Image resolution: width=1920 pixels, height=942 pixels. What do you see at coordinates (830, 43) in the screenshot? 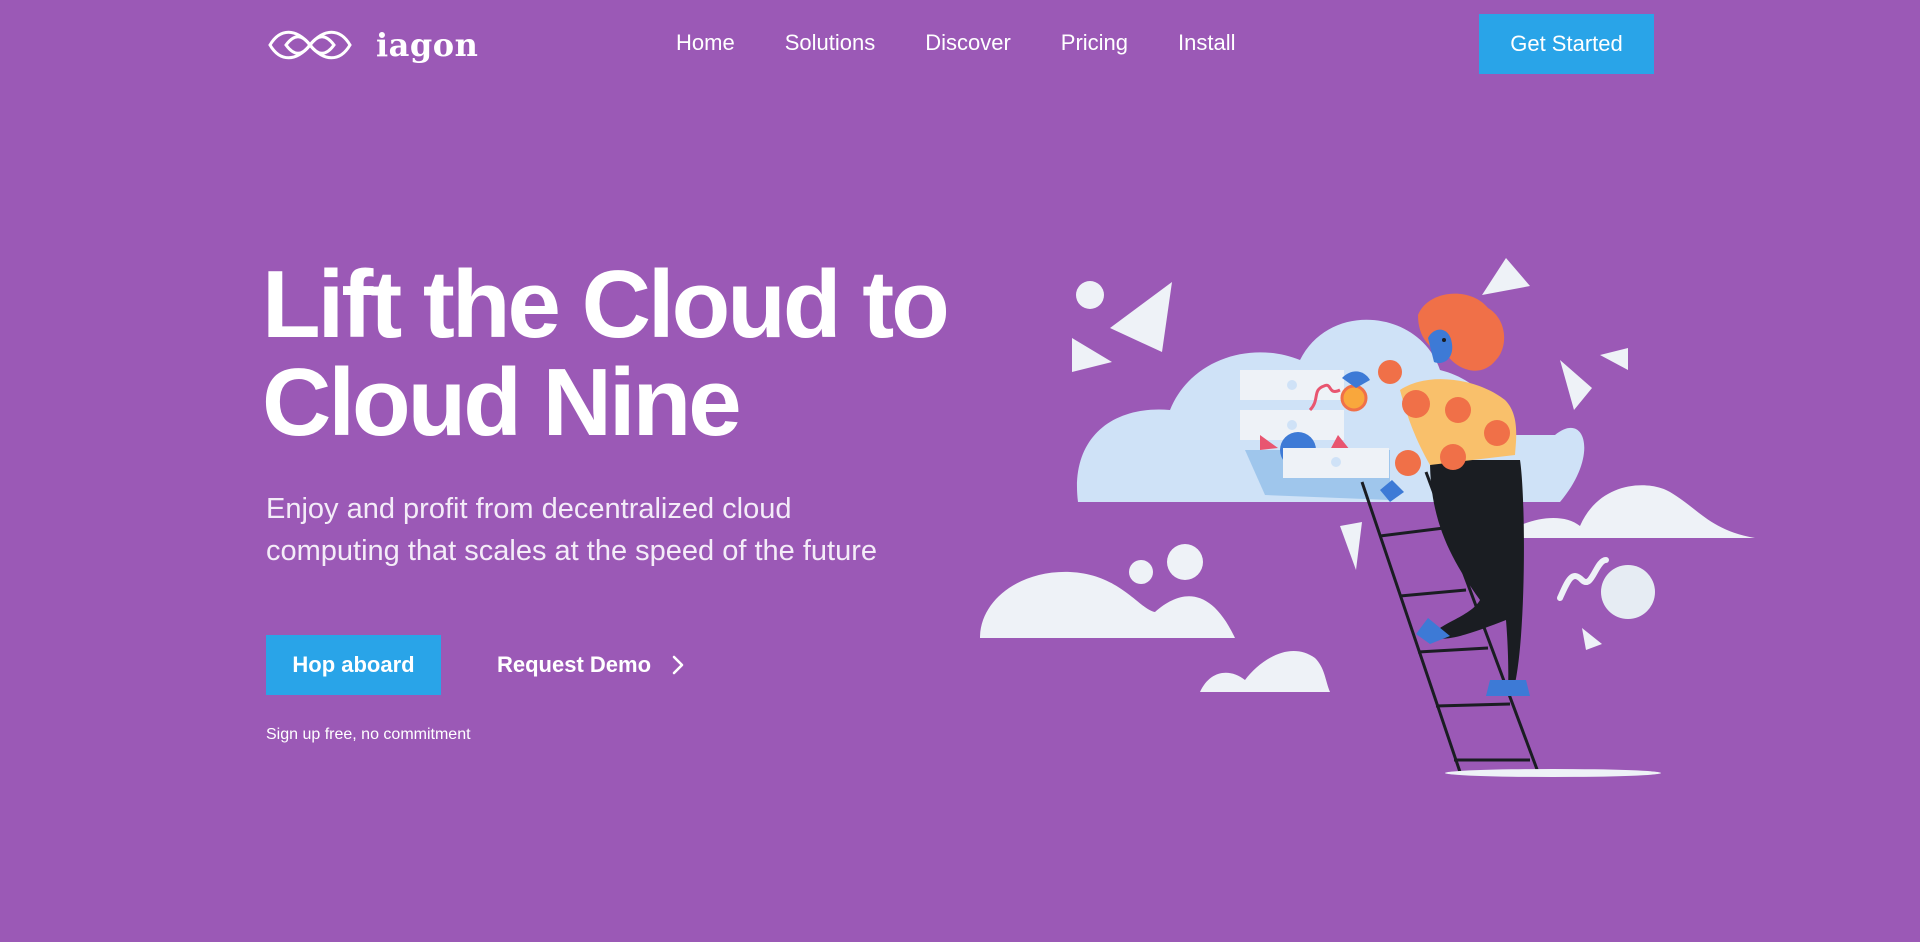
I see `nav-solutions: Solutions` at bounding box center [830, 43].